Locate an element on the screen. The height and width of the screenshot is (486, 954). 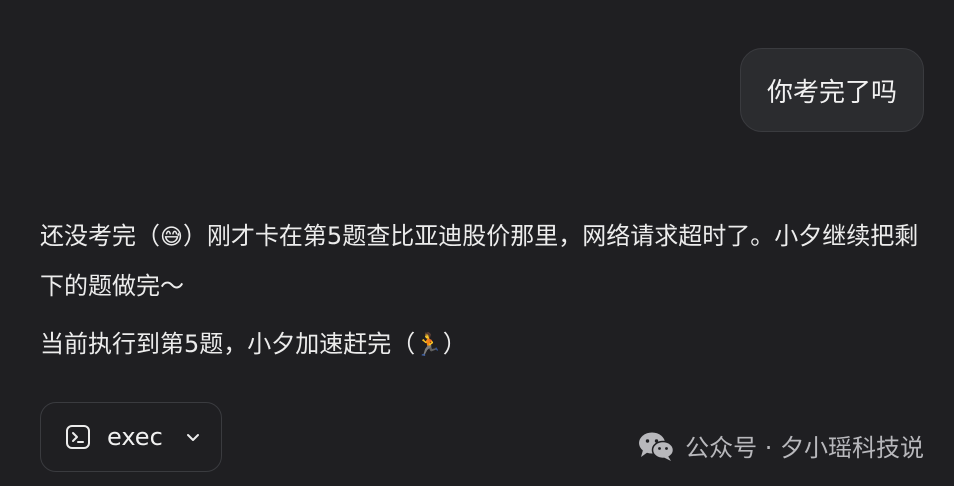
chevron-down-icon is located at coordinates (193, 437).